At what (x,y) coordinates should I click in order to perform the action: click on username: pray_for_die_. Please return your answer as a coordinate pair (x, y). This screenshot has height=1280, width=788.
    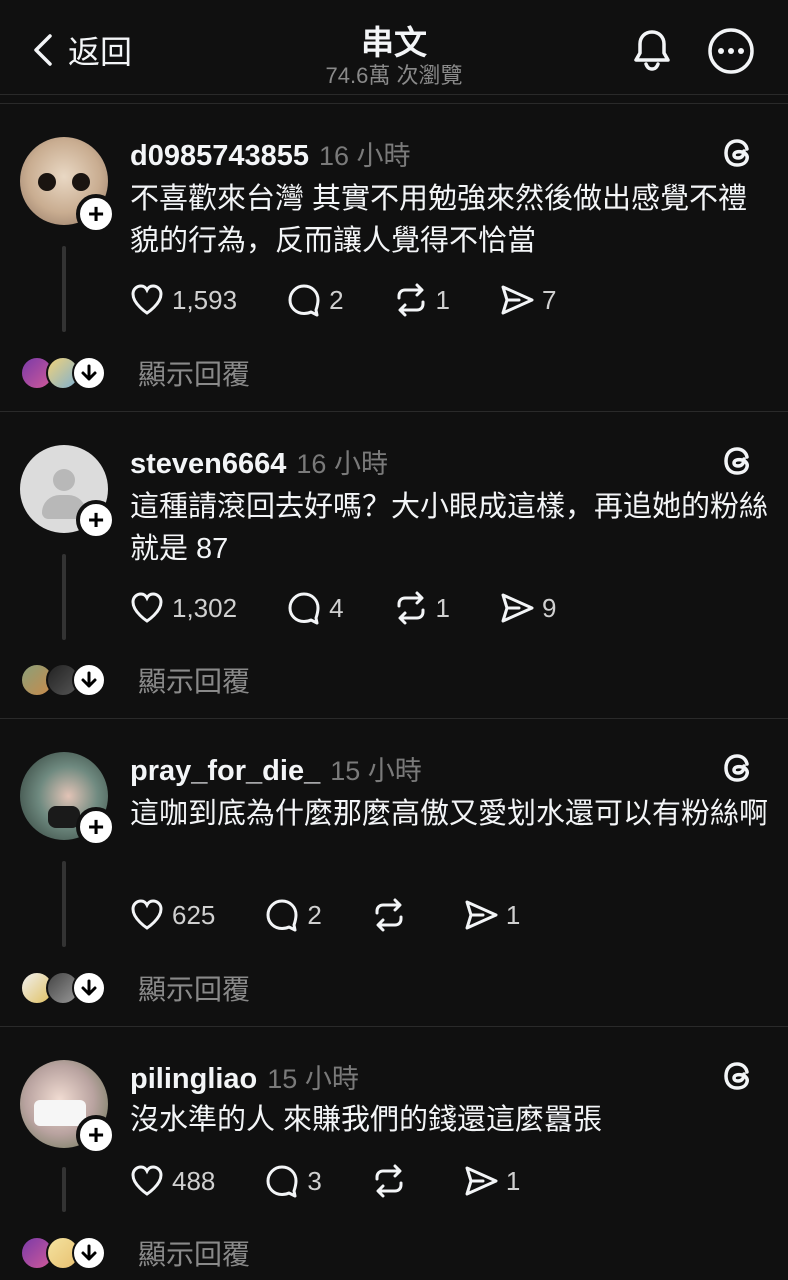
    Looking at the image, I should click on (225, 771).